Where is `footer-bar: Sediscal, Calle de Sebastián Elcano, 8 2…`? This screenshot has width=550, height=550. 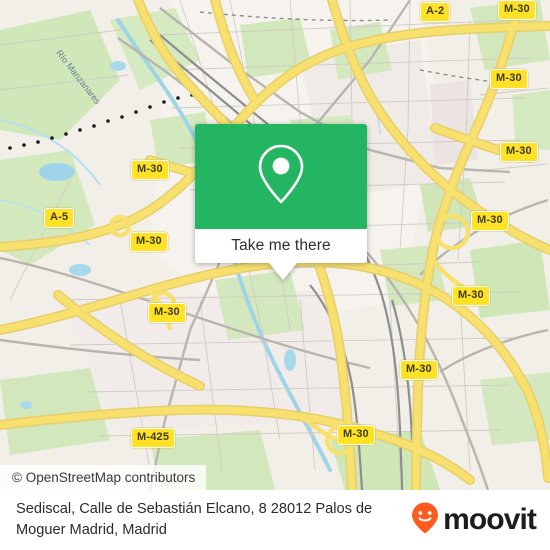 footer-bar: Sediscal, Calle de Sebastián Elcano, 8 2… is located at coordinates (275, 520).